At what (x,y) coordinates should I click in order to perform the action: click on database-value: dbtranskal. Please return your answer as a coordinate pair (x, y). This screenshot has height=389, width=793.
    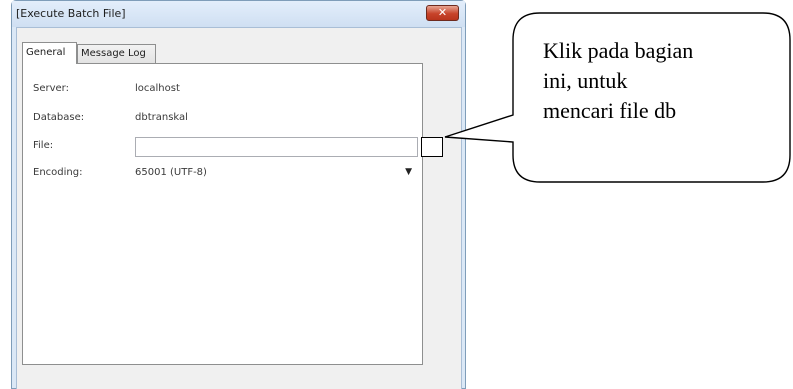
    Looking at the image, I should click on (161, 117).